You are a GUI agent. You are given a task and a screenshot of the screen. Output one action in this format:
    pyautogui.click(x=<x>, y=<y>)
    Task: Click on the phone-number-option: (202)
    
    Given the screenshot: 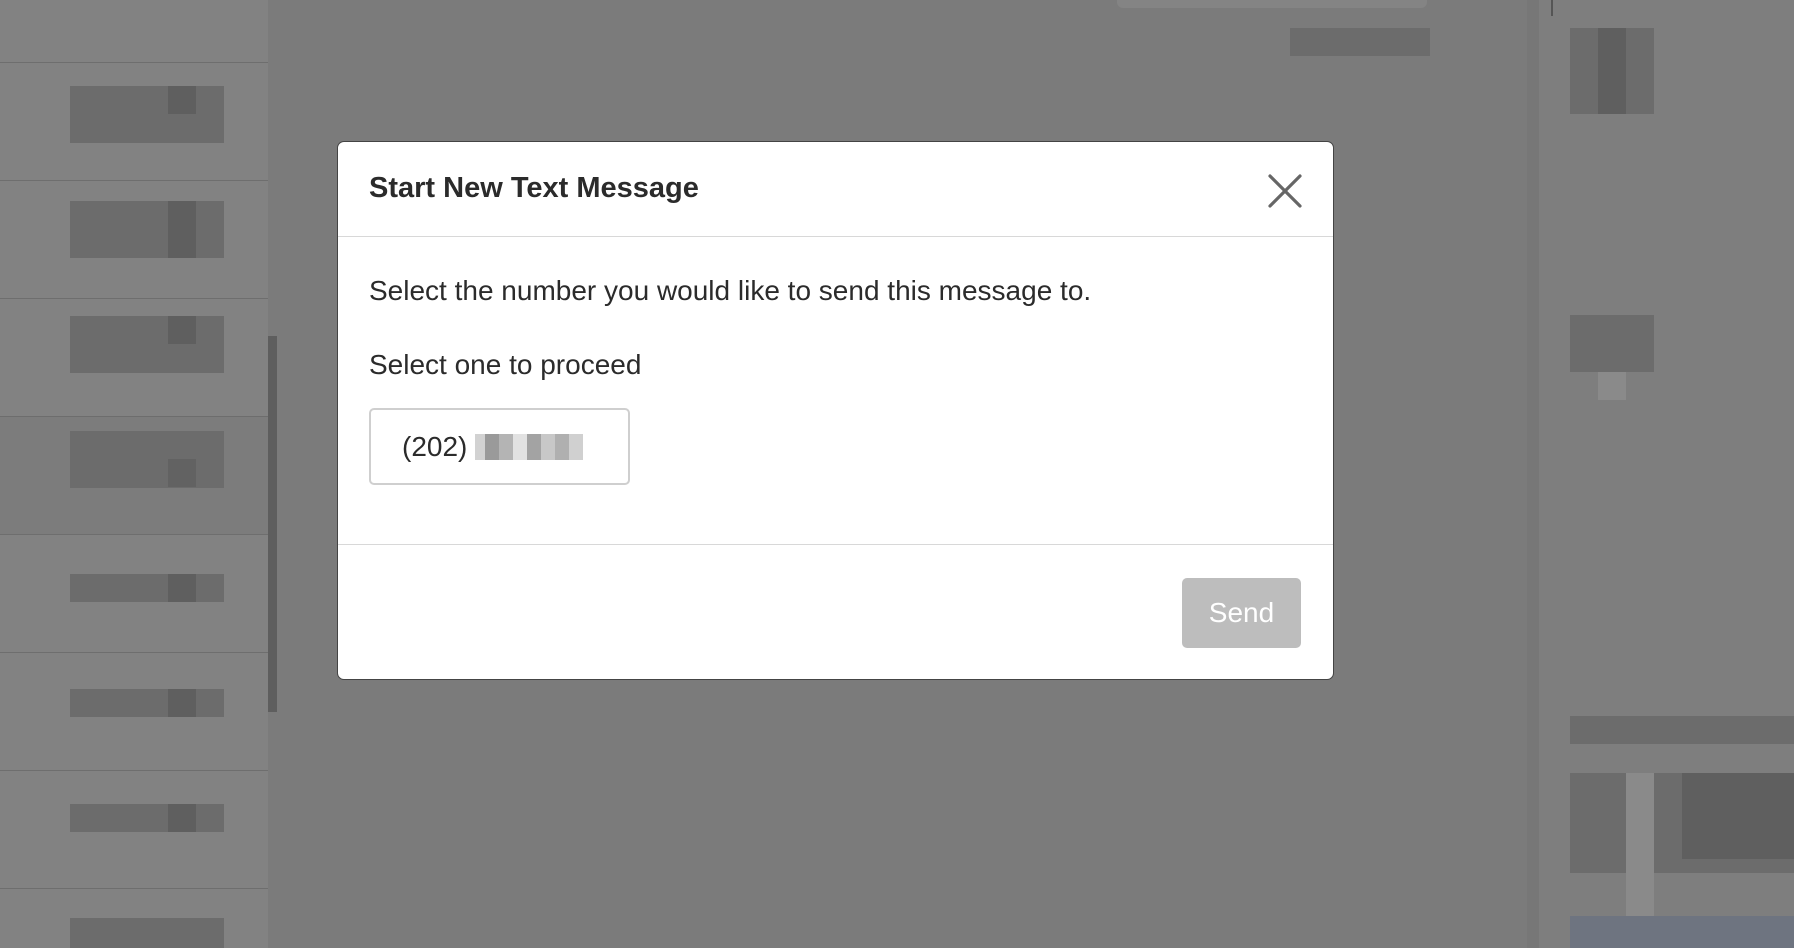 What is the action you would take?
    pyautogui.click(x=499, y=446)
    